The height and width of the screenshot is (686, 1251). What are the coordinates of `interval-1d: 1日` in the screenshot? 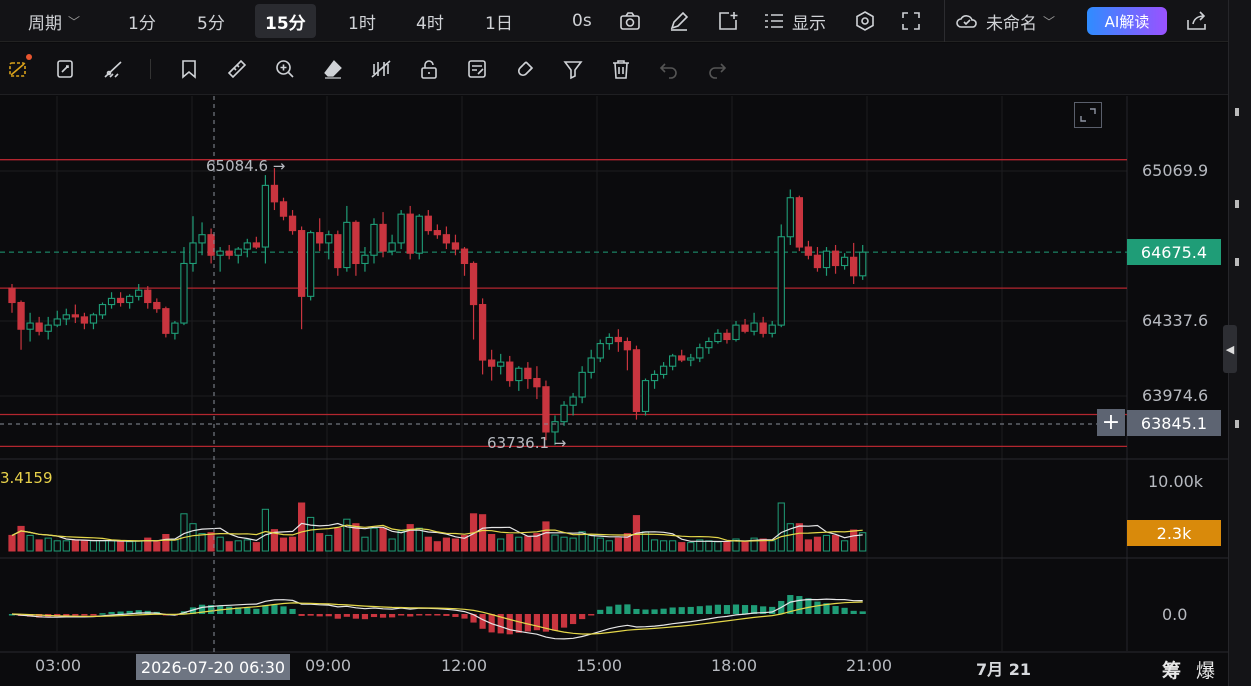 It's located at (499, 21).